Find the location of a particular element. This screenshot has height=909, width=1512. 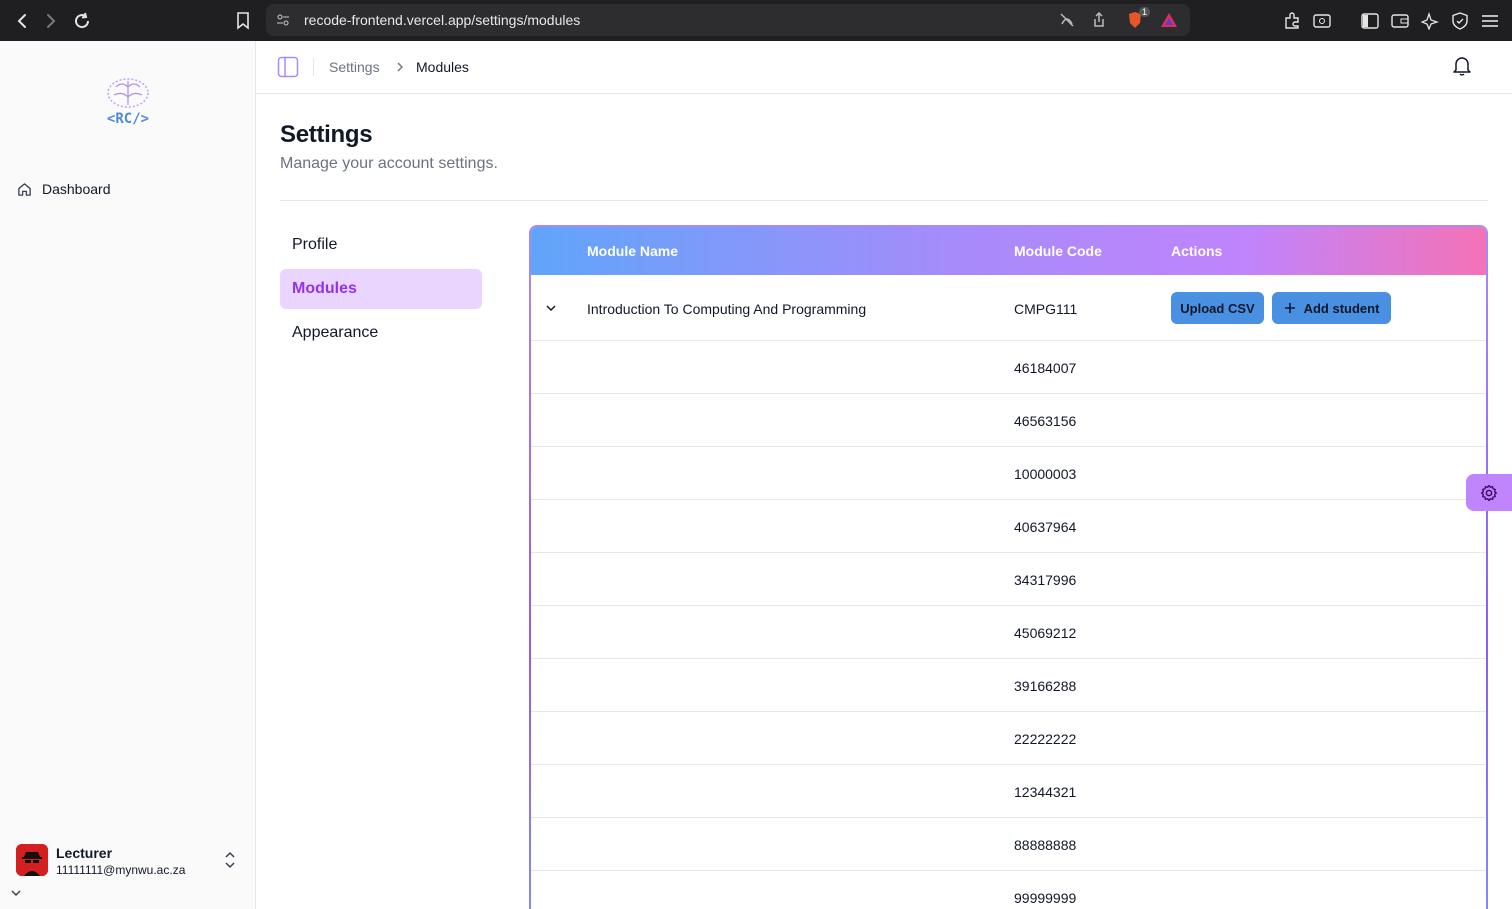

logo-text: <RC/> is located at coordinates (128, 119).